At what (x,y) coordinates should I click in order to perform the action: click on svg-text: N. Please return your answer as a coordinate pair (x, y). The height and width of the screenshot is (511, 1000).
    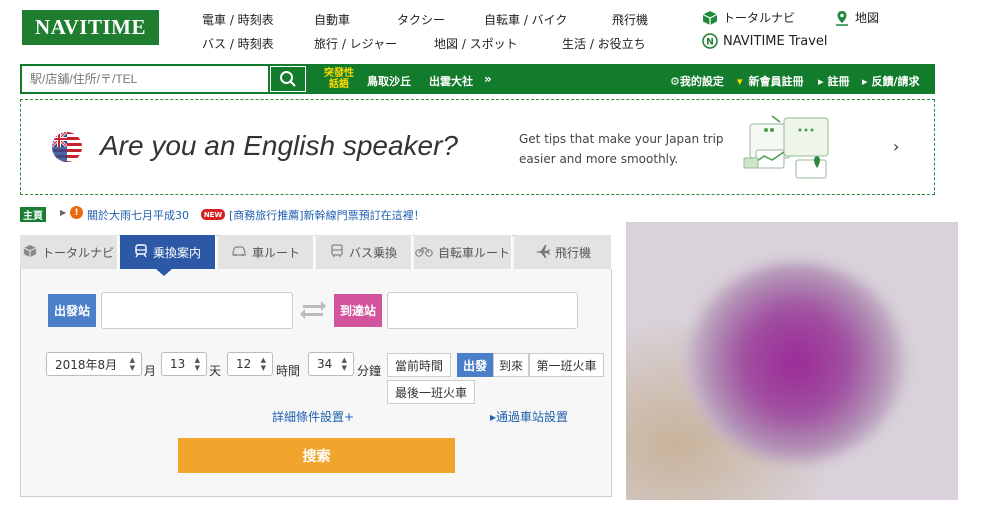
    Looking at the image, I should click on (710, 43).